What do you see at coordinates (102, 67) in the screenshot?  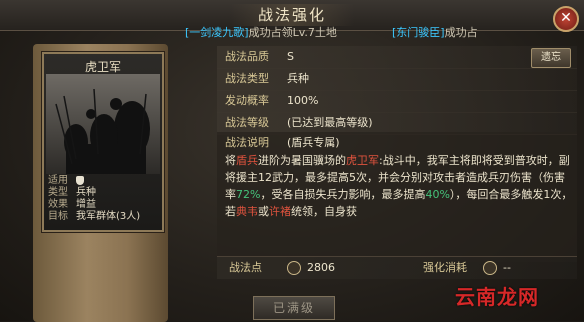 I see `card-title: 虎卫军` at bounding box center [102, 67].